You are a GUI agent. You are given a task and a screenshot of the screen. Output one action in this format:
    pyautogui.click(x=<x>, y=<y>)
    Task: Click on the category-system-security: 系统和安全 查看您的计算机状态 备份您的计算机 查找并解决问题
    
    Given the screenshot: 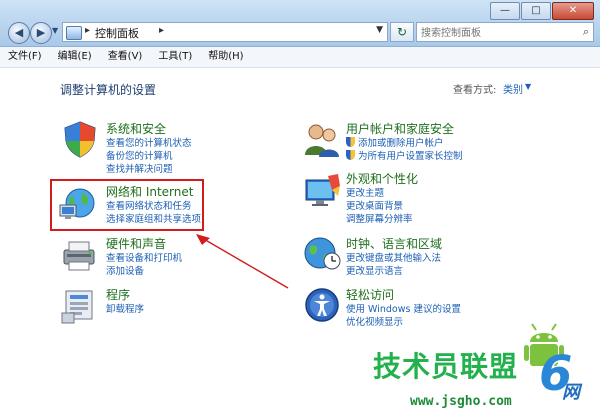 What is the action you would take?
    pyautogui.click(x=149, y=148)
    